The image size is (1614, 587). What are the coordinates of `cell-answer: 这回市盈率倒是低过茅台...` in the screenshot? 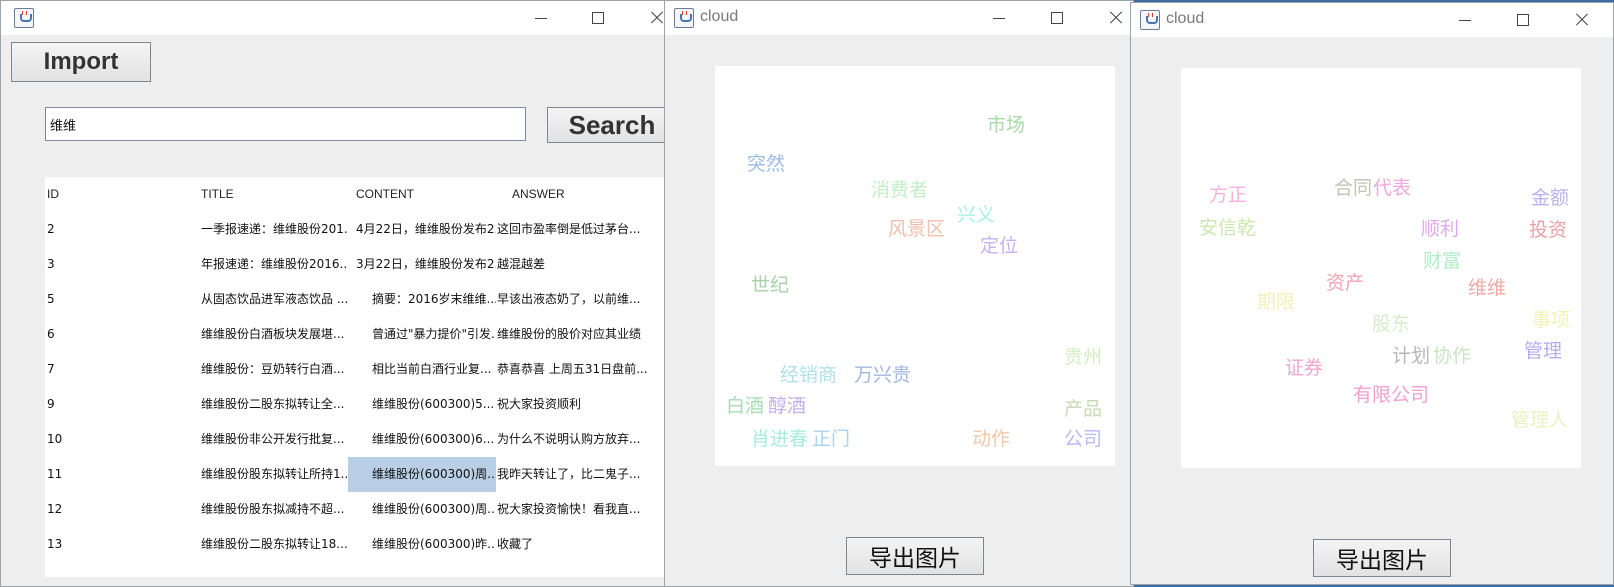 It's located at (591, 229).